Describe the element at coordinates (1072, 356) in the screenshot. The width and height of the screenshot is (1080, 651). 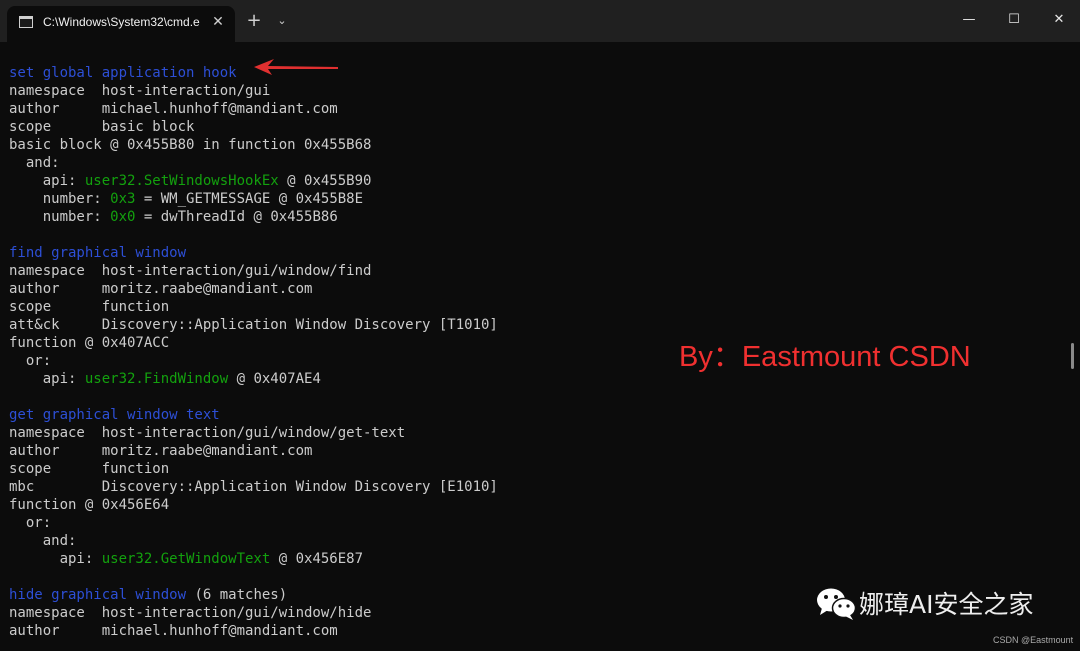
I see `scrollbar-thumb` at that location.